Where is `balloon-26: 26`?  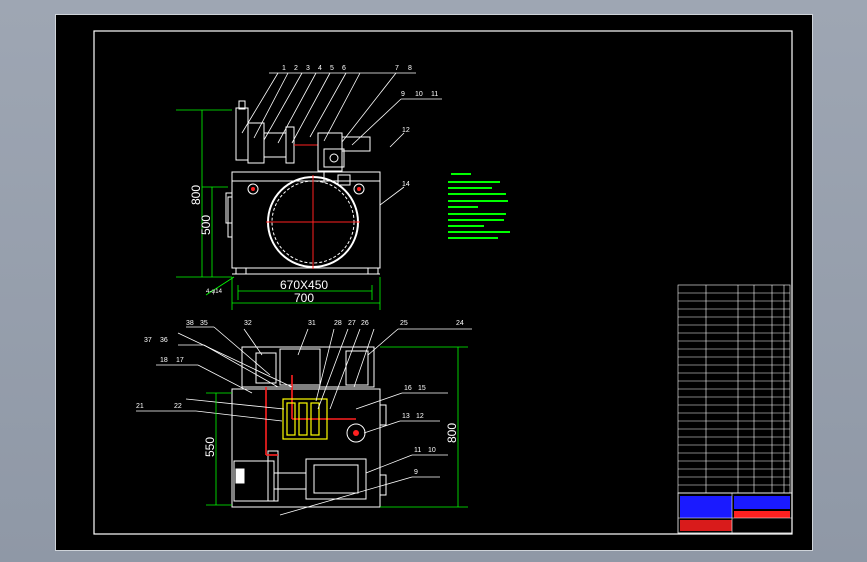 balloon-26: 26 is located at coordinates (365, 323).